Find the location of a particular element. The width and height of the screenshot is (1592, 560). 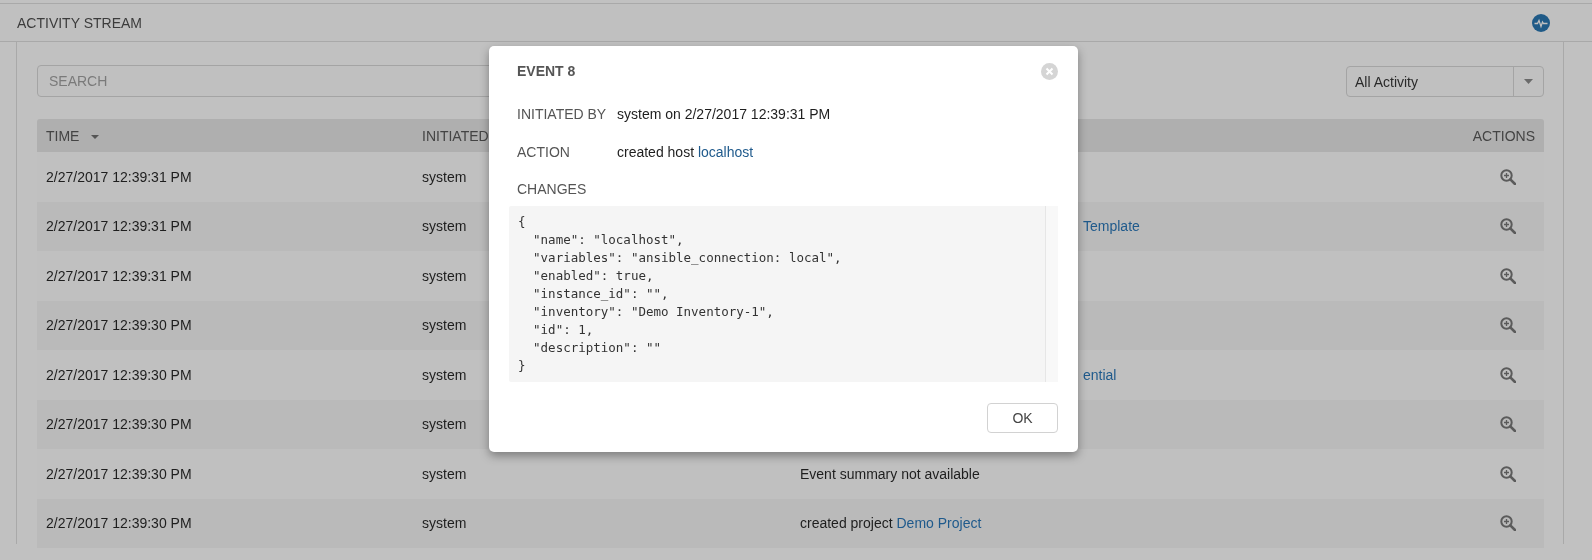

dialog-title: EVENT 8 is located at coordinates (546, 71).